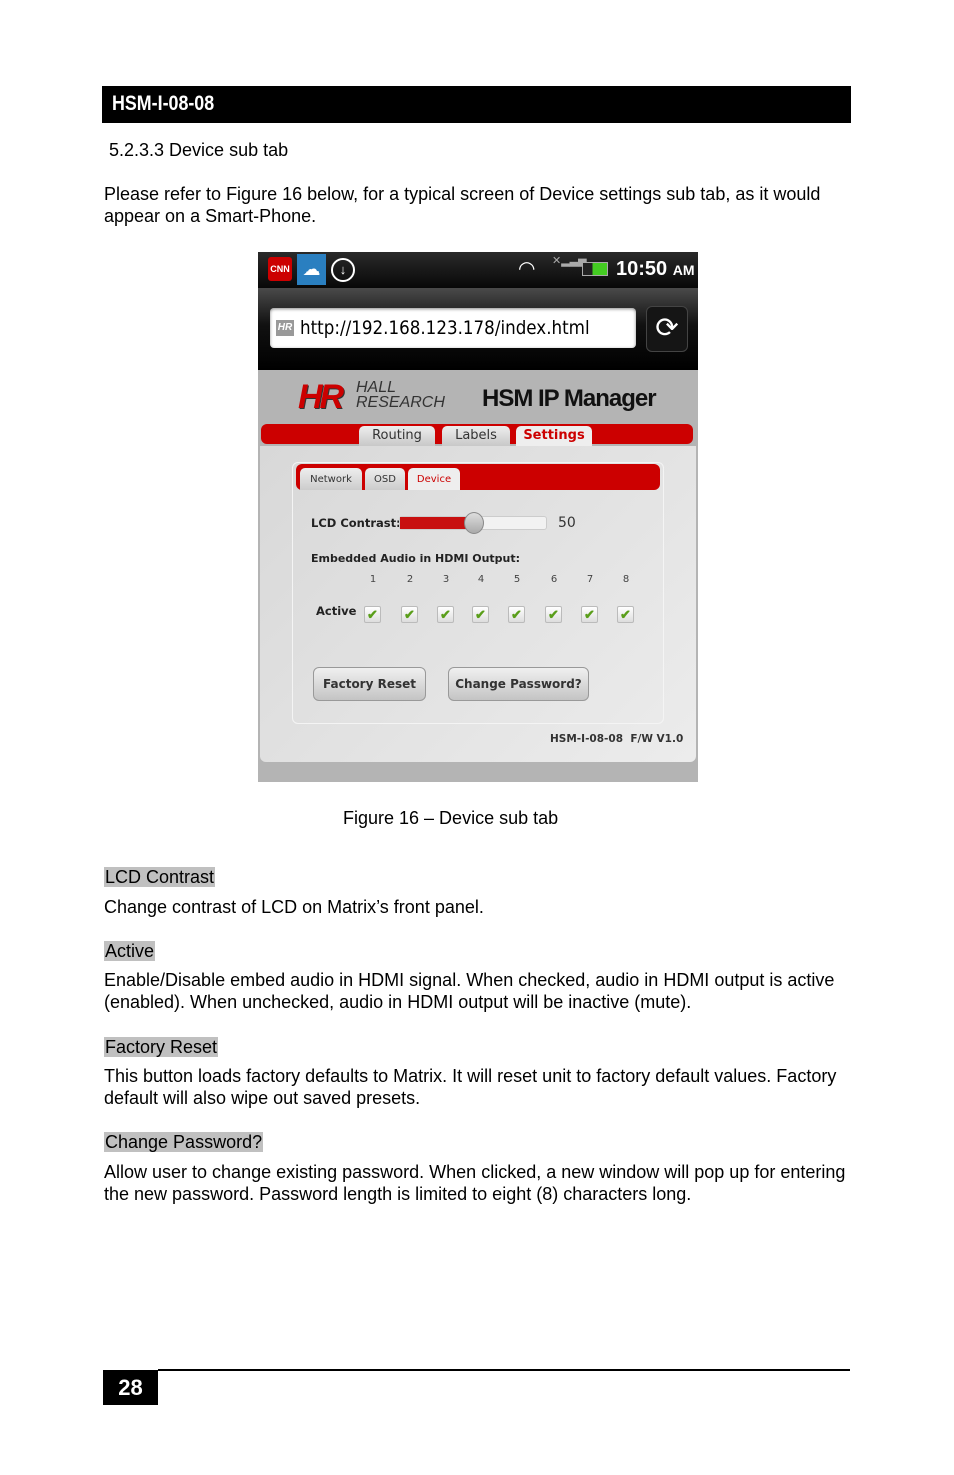  What do you see at coordinates (567, 523) in the screenshot?
I see `lcd-contrast-value: 50` at bounding box center [567, 523].